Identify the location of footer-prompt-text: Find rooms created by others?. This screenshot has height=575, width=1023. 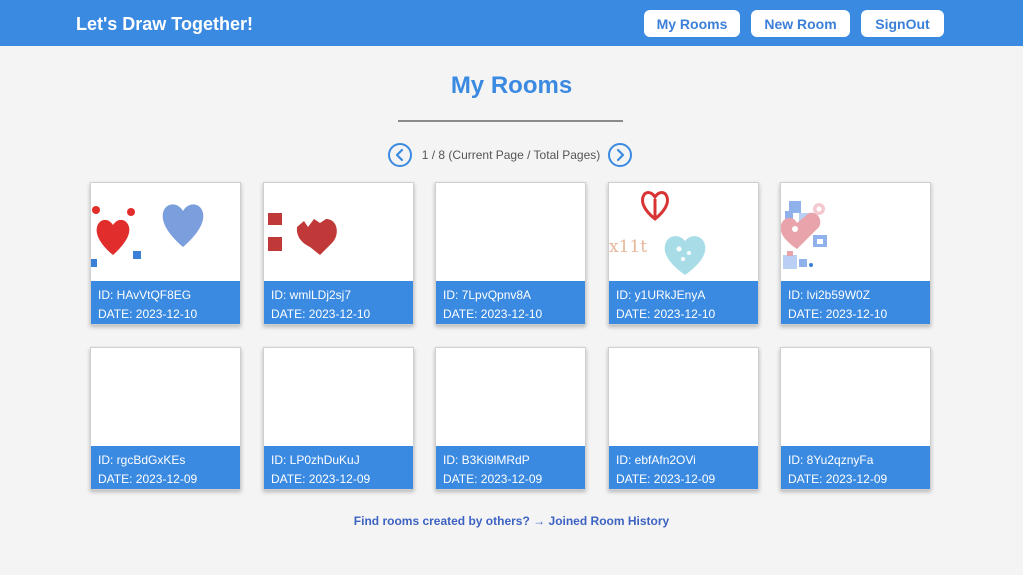
(442, 521).